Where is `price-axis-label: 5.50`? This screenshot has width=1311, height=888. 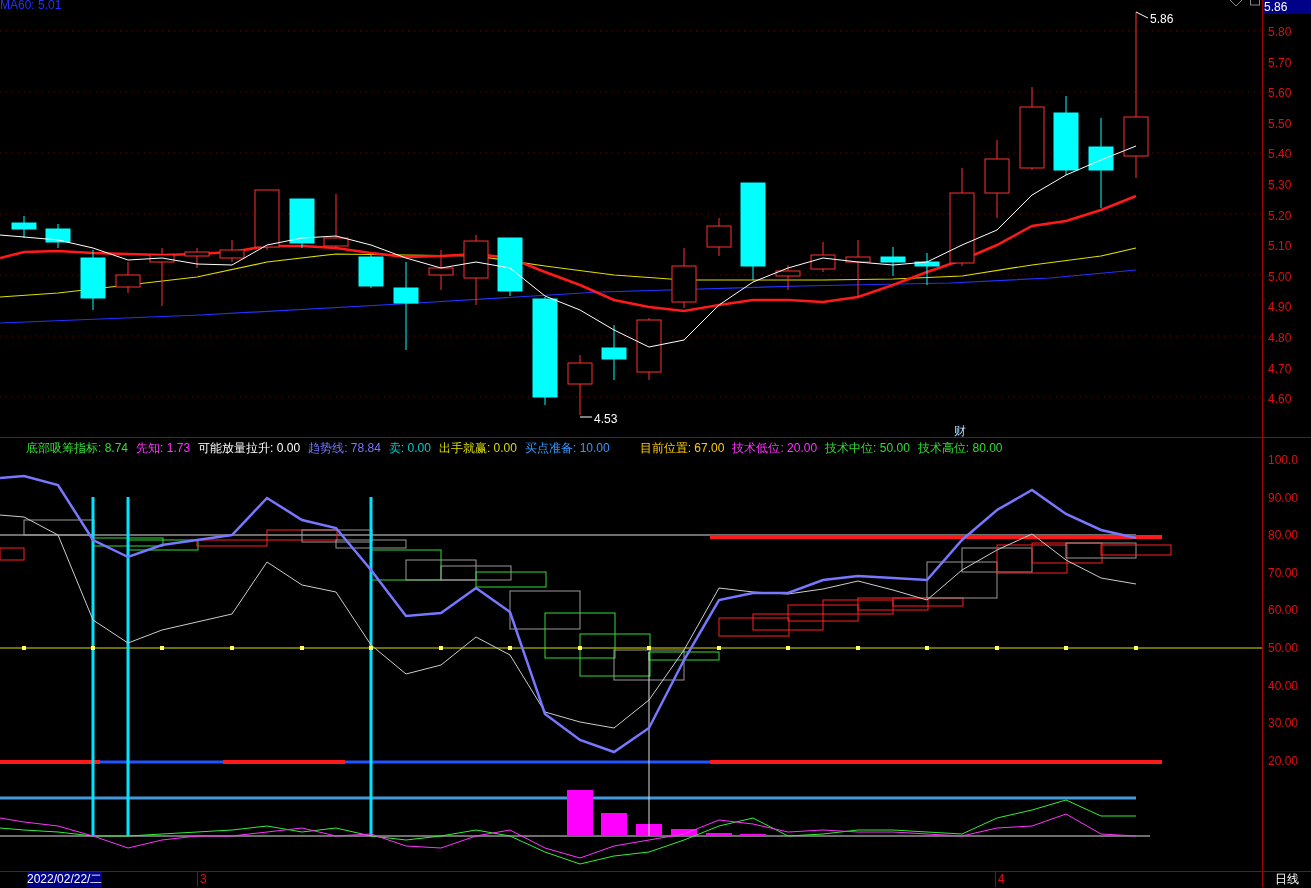 price-axis-label: 5.50 is located at coordinates (1280, 124).